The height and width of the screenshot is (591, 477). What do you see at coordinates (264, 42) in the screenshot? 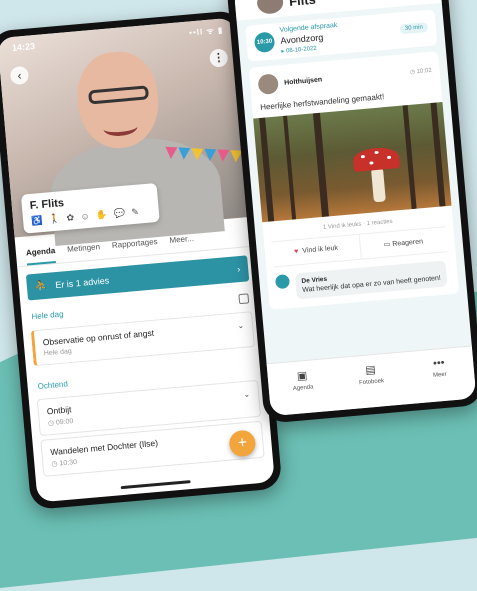
I see `appointment-time-badge: 10:30` at bounding box center [264, 42].